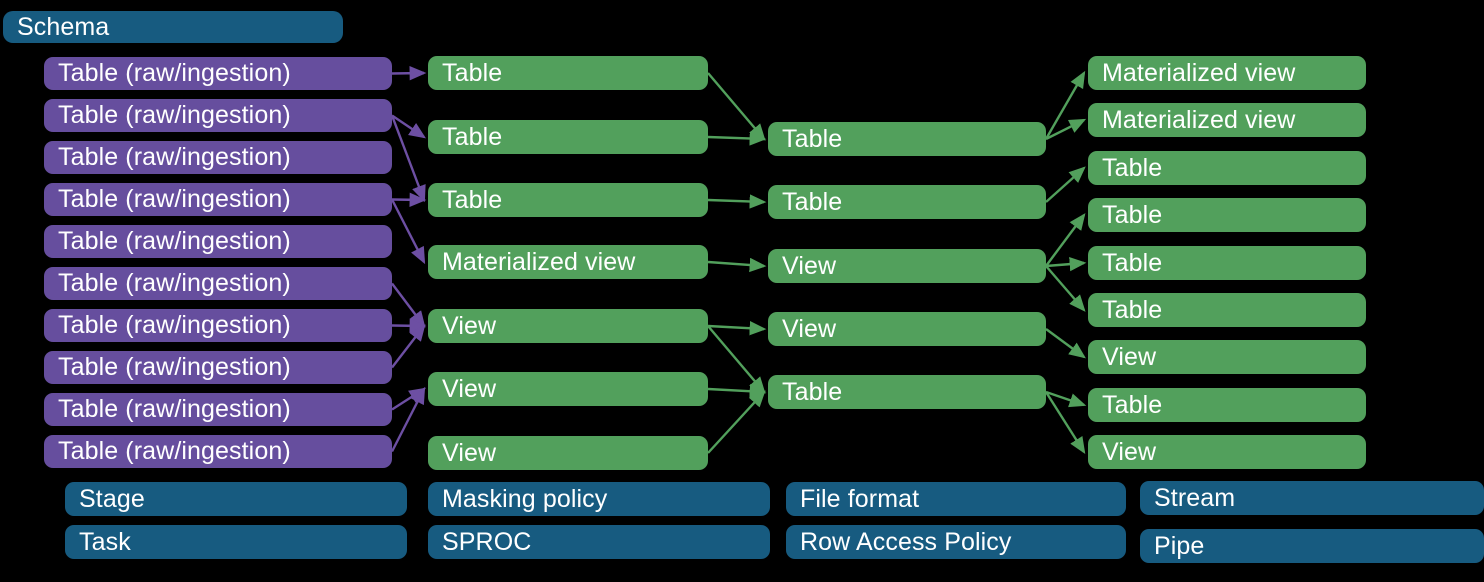 This screenshot has width=1484, height=582. What do you see at coordinates (568, 137) in the screenshot?
I see `stage-two-column-node-1: Table` at bounding box center [568, 137].